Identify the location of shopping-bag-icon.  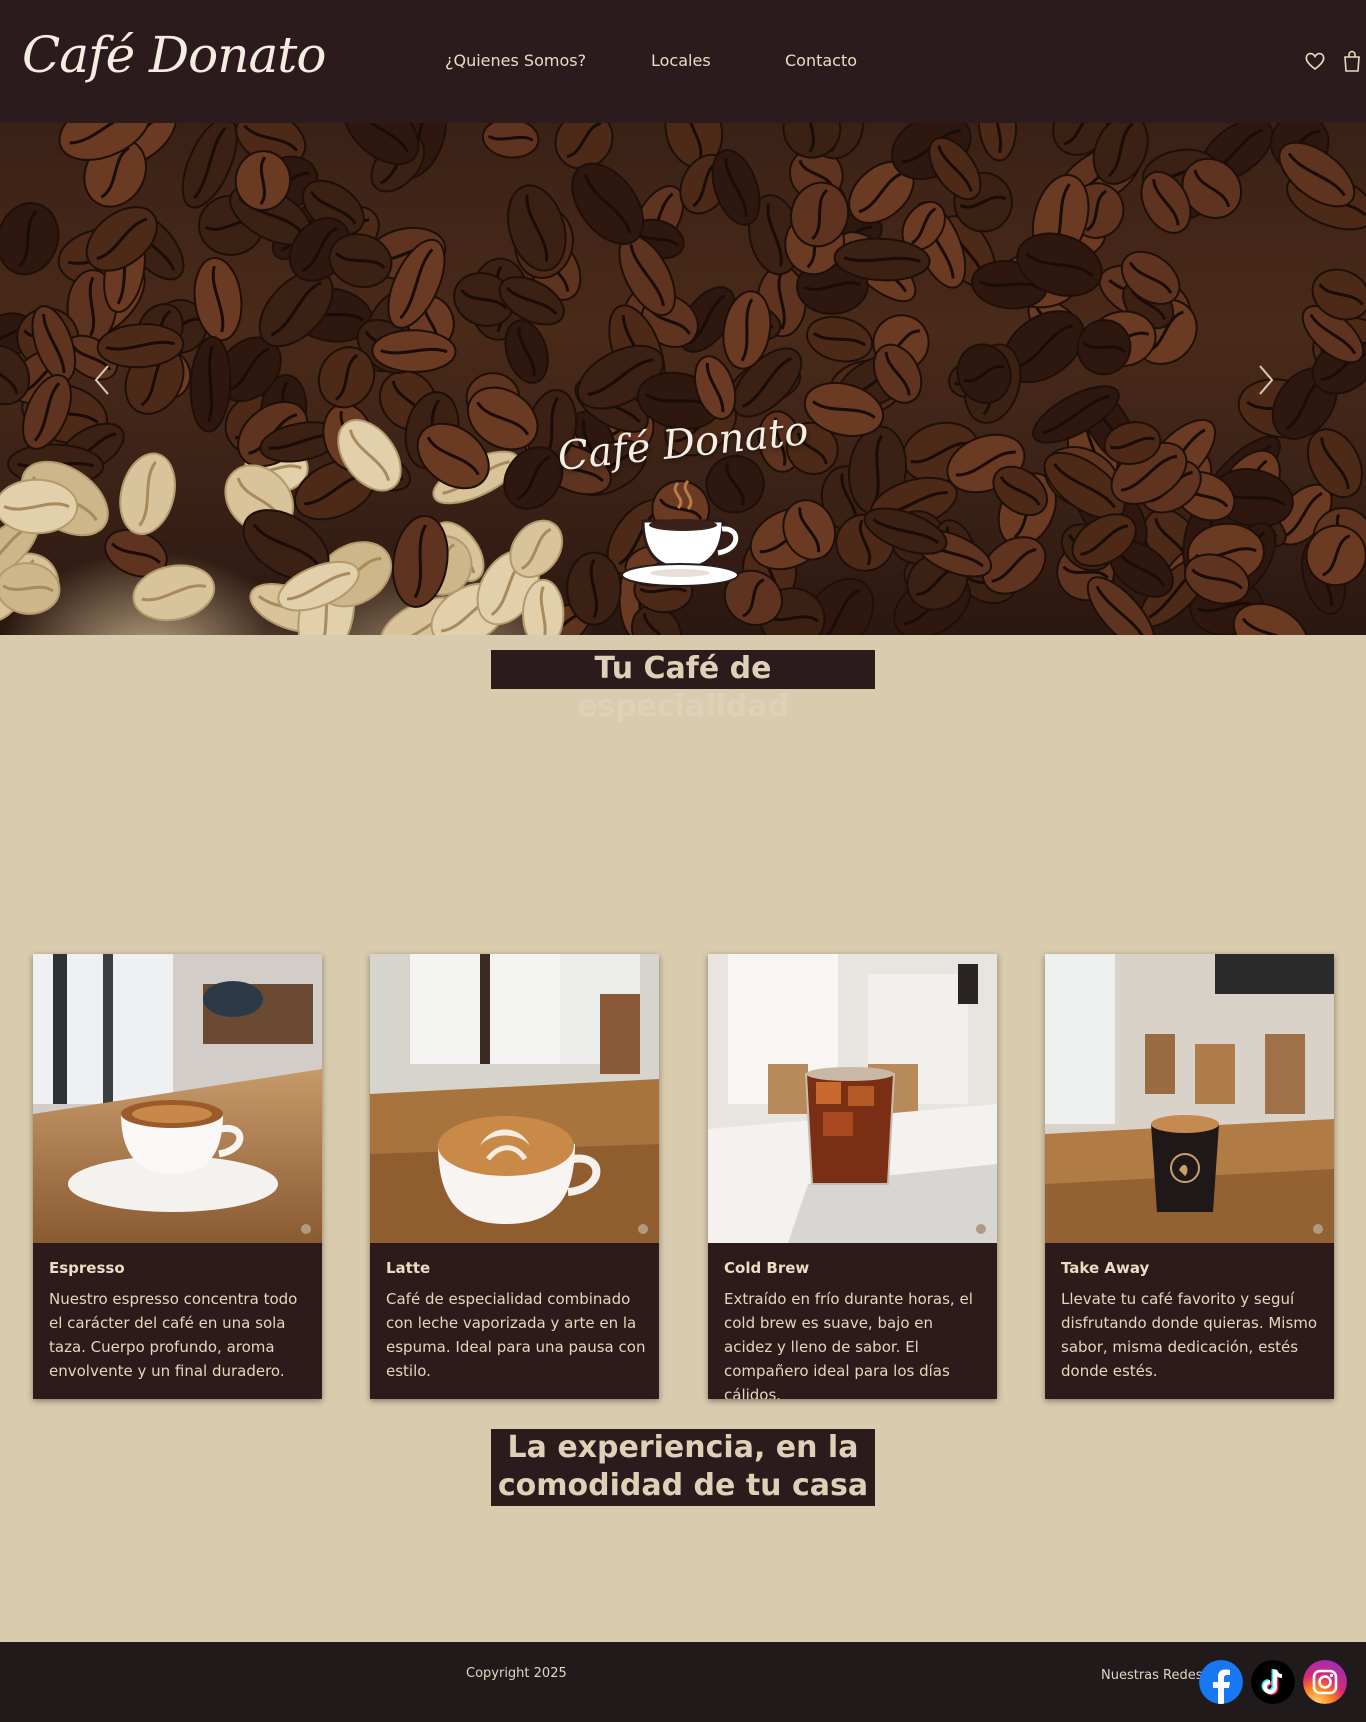
(1352, 61).